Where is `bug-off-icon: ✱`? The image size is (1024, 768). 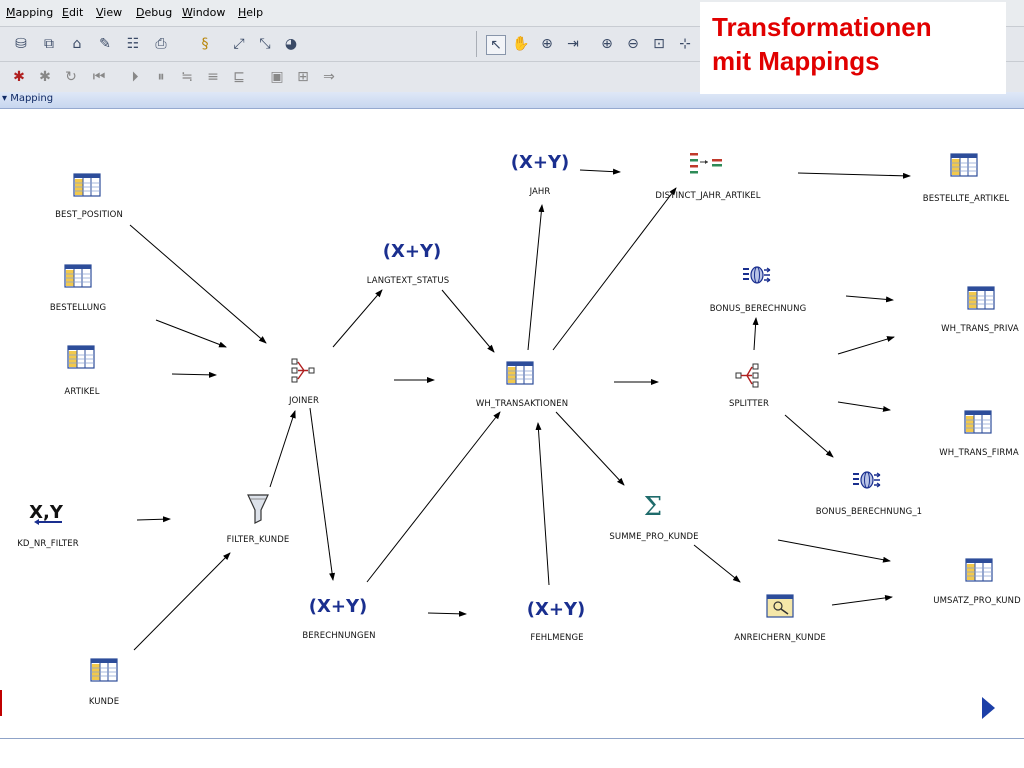
bug-off-icon: ✱ is located at coordinates (45, 77).